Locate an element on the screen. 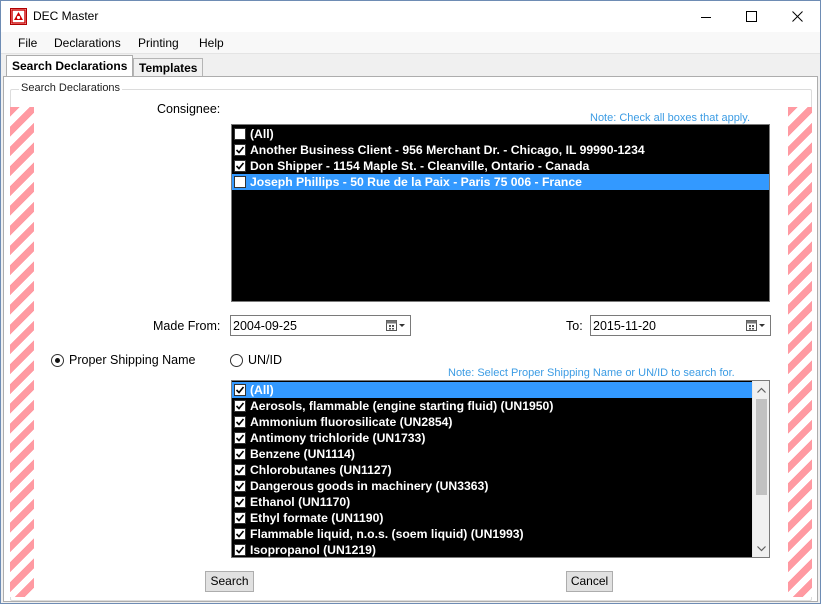 This screenshot has width=821, height=604. menu-bar: File Declarations Printing Help is located at coordinates (410, 43).